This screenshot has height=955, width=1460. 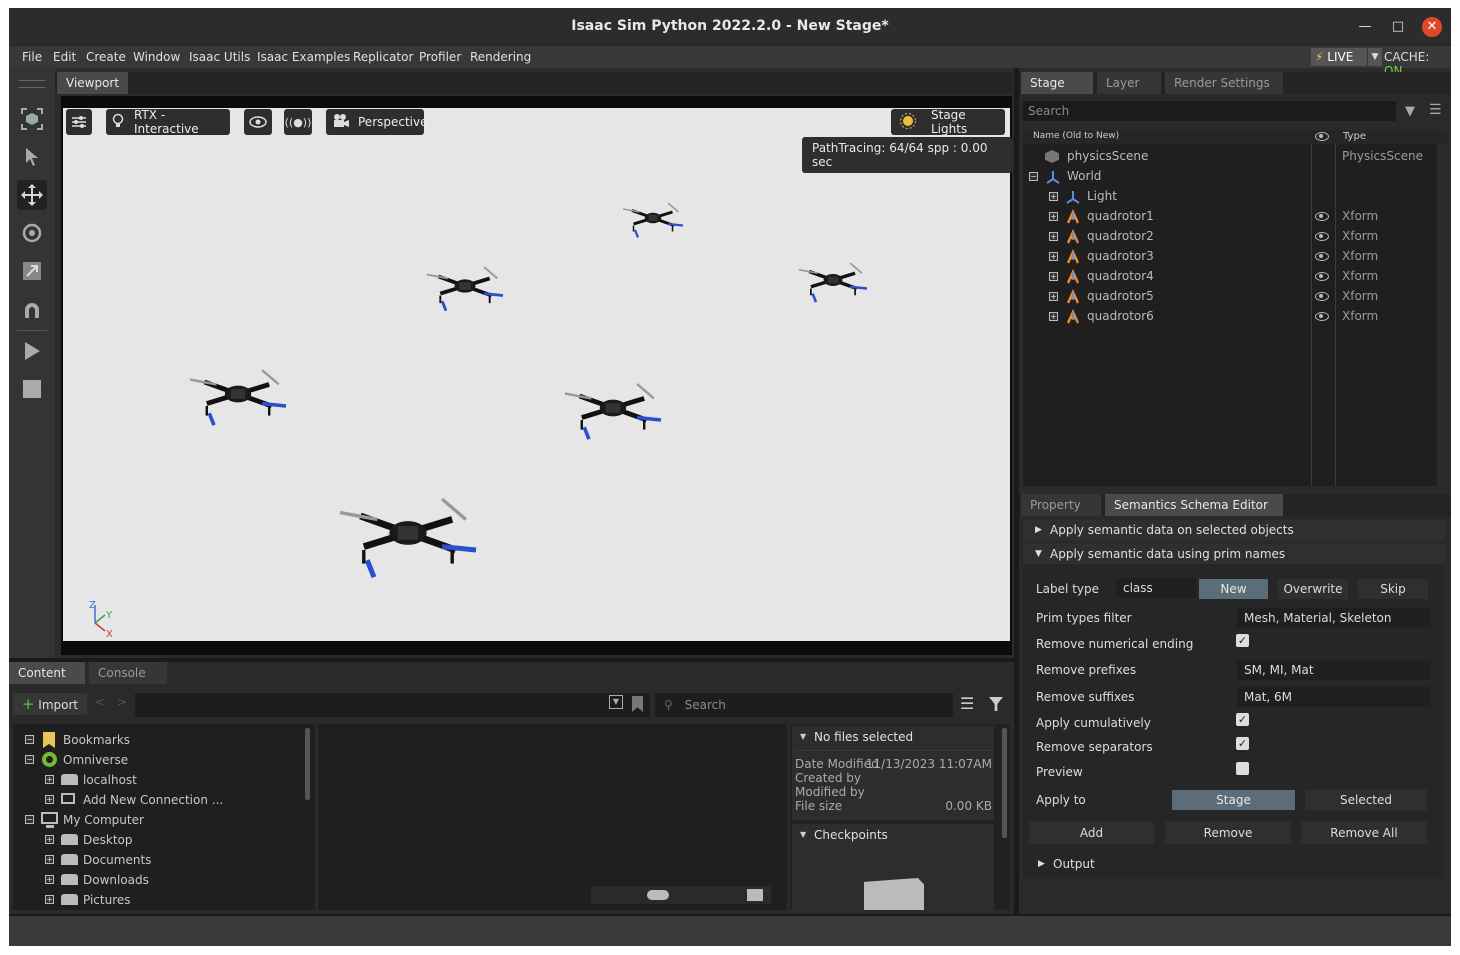 What do you see at coordinates (79, 122) in the screenshot?
I see `viewport-settings-icon` at bounding box center [79, 122].